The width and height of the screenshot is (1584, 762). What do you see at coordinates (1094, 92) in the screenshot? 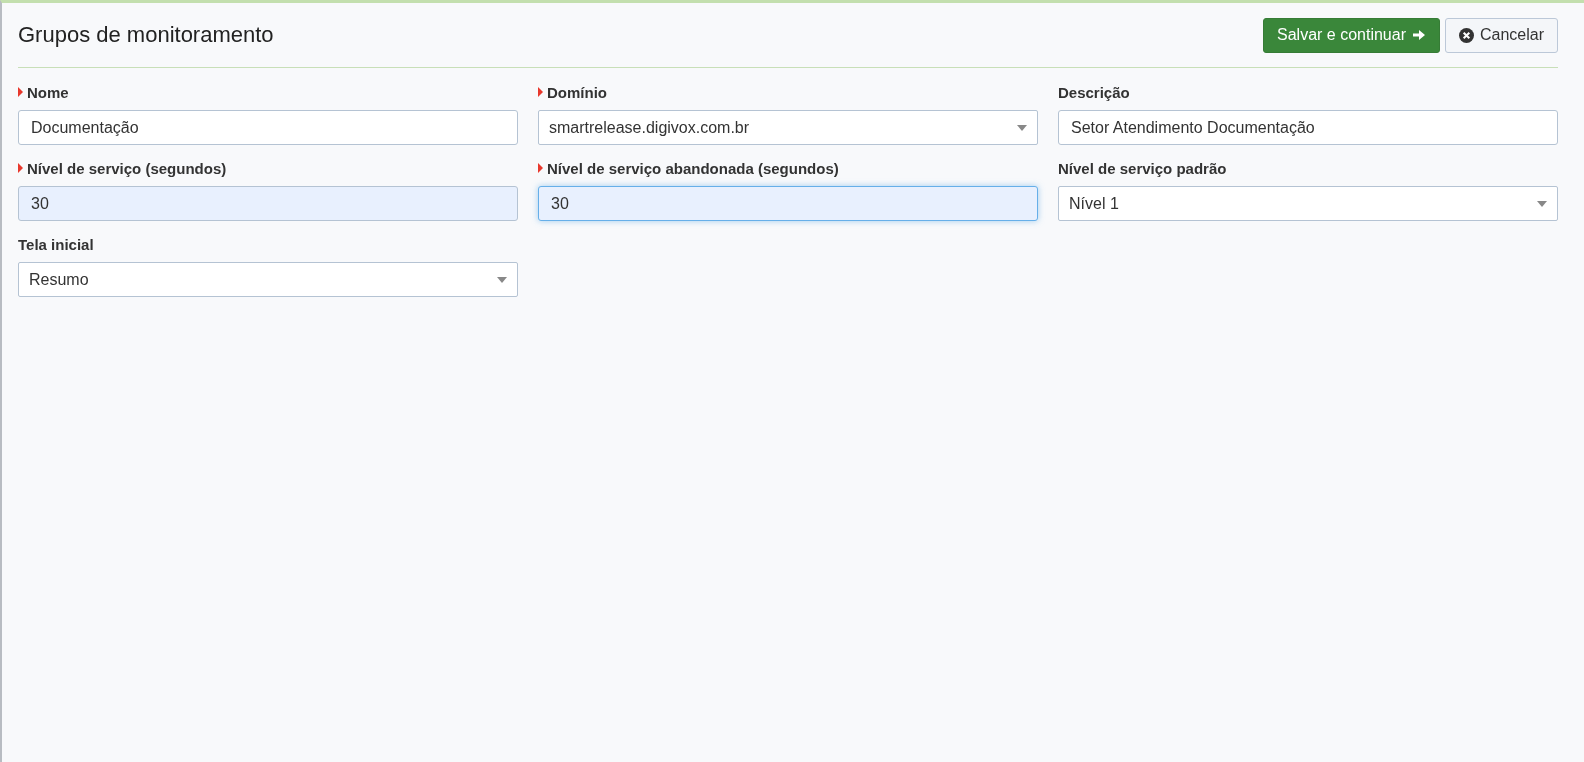
I see `field-label: Descrição` at bounding box center [1094, 92].